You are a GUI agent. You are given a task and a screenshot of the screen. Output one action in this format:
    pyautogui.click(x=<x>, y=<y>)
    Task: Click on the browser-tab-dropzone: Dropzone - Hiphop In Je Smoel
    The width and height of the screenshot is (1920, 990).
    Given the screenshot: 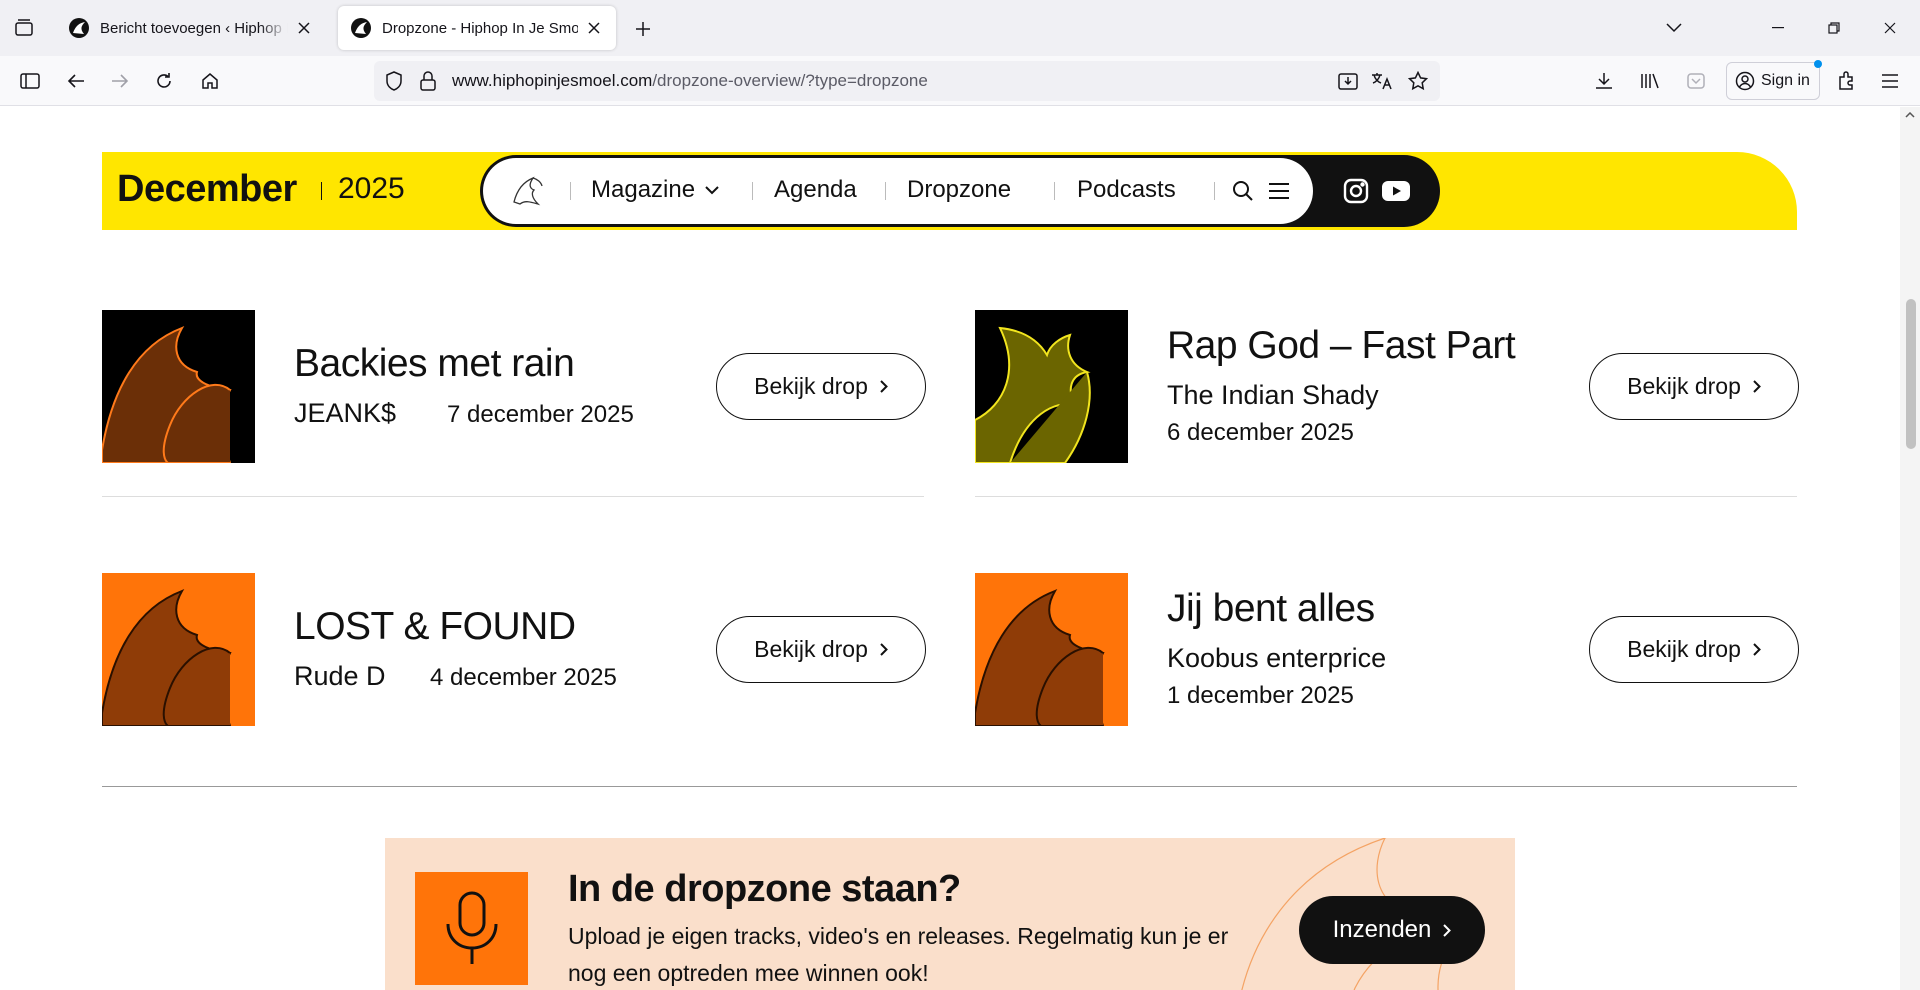 What is the action you would take?
    pyautogui.click(x=477, y=28)
    